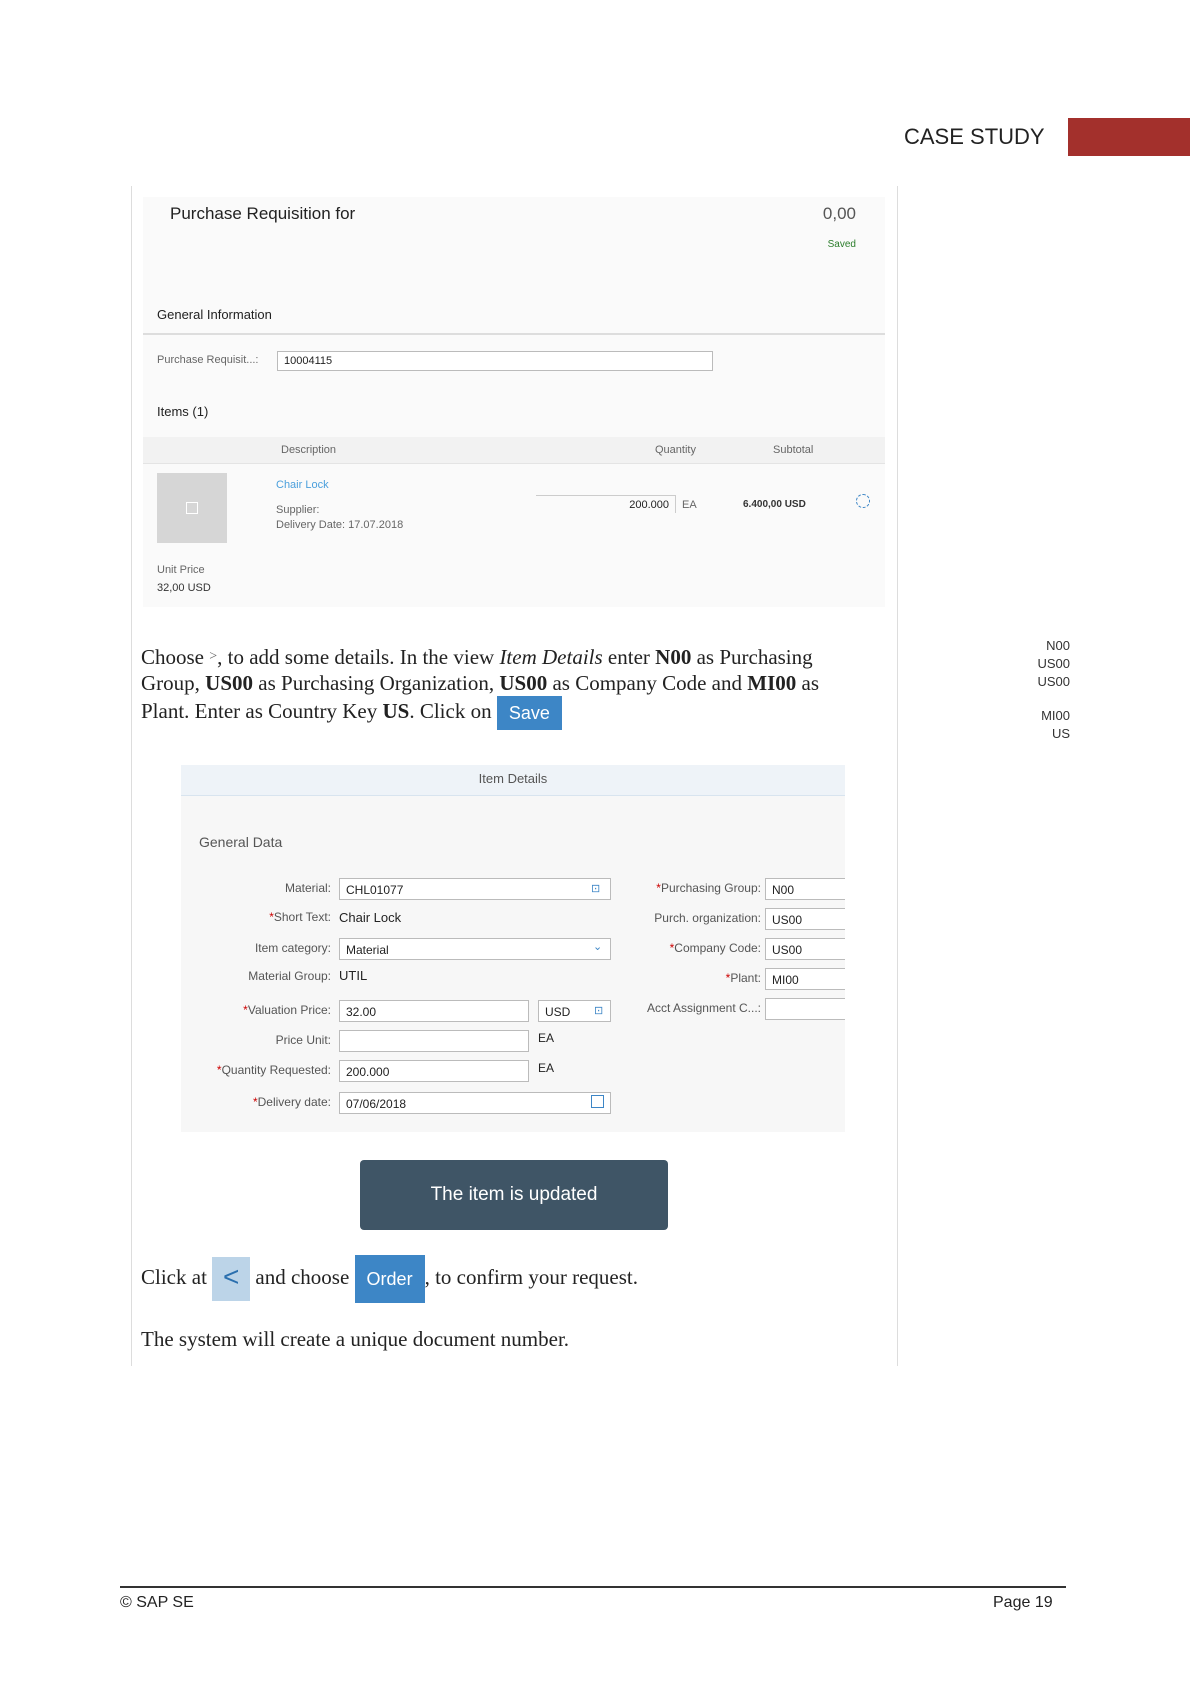 This screenshot has height=1698, width=1200. I want to click on side-notes: N00 US00 US00 MI00 US, so click(1040, 690).